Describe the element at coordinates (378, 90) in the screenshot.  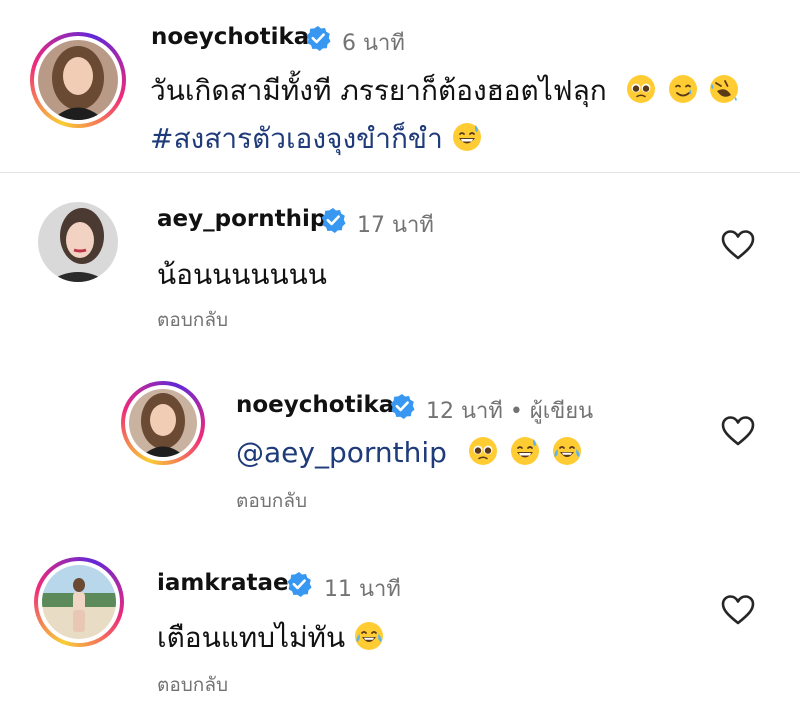
I see `caption-text: วันเกิดสามีทั้งที ภรรยาก็ต้องฮอตไฟลุก` at that location.